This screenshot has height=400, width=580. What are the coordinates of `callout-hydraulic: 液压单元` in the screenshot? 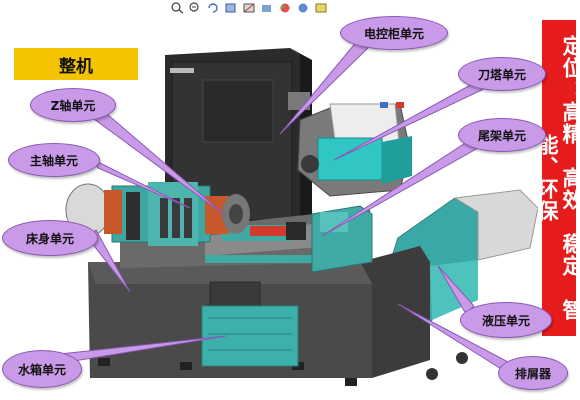 It's located at (506, 320).